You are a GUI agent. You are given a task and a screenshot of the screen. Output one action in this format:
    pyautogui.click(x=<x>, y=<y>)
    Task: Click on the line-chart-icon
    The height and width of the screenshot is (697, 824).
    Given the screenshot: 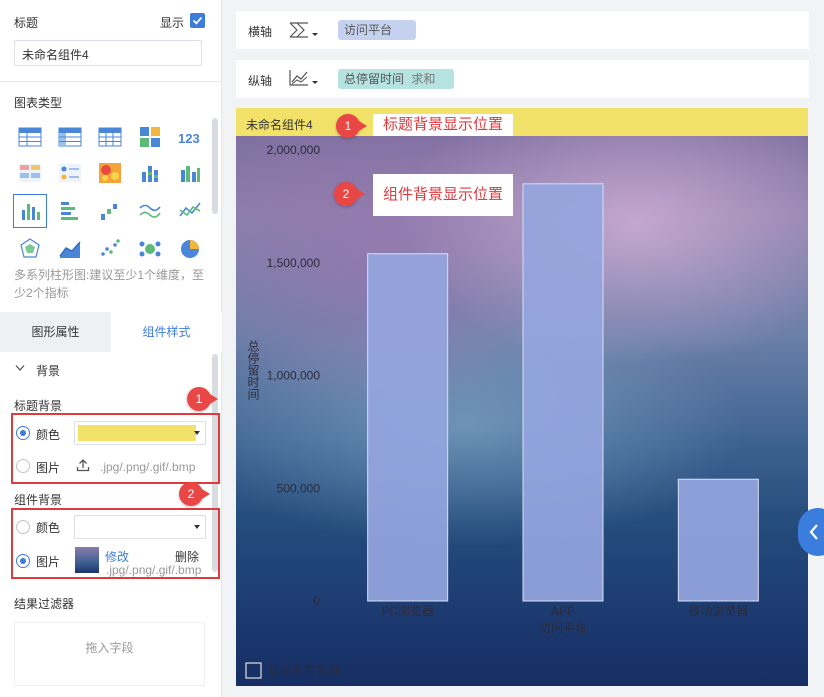 What is the action you would take?
    pyautogui.click(x=190, y=211)
    